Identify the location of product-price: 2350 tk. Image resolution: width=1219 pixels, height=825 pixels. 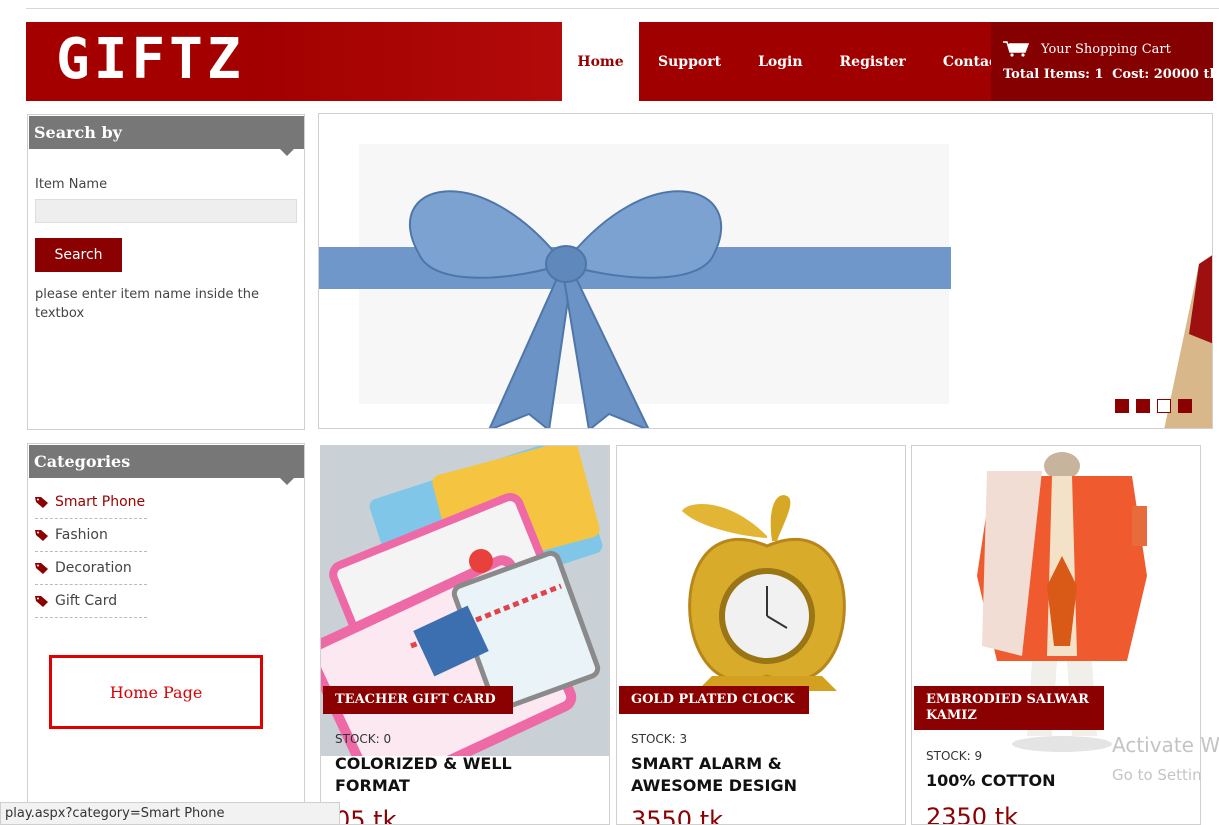
(972, 814).